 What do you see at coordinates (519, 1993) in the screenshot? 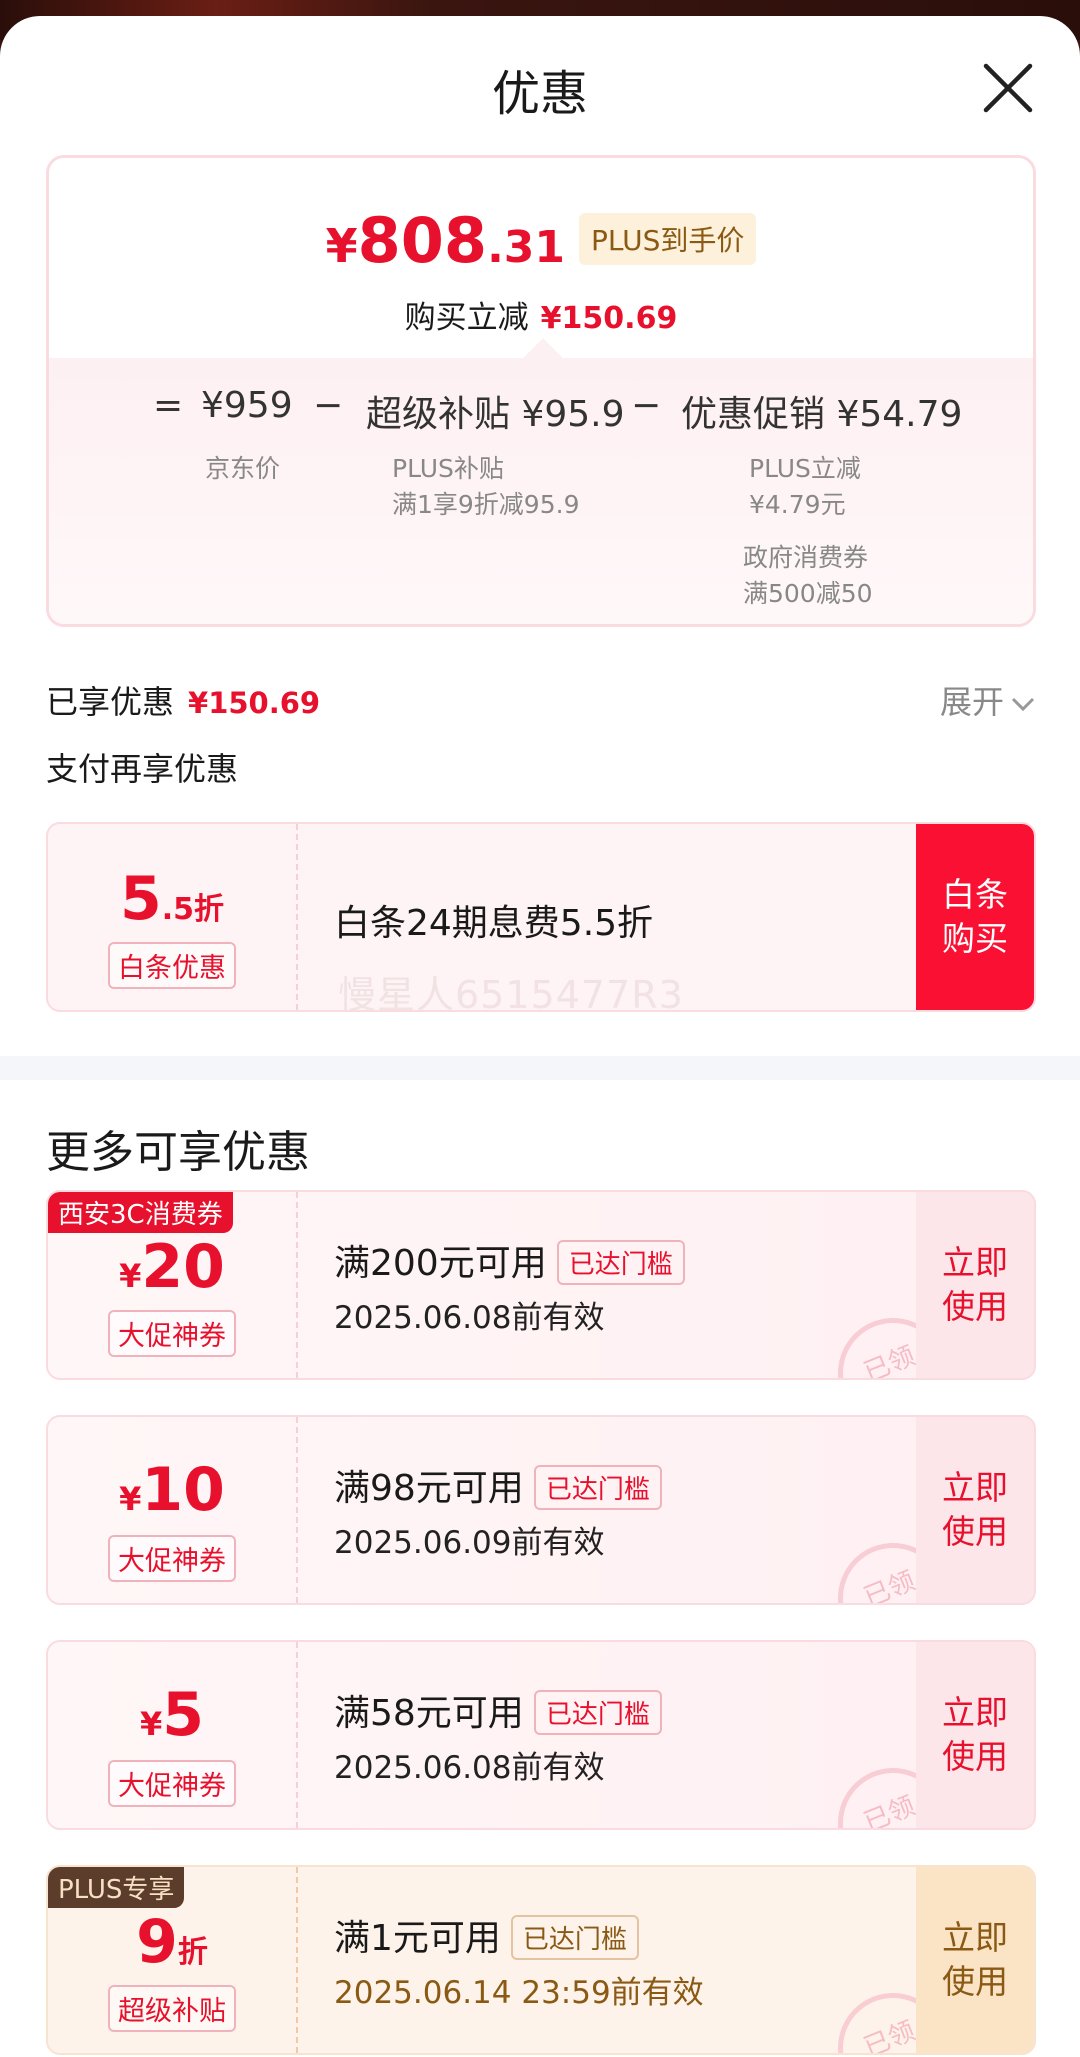
I see `coupon-expiry: 2025.06.14 23:59前有效` at bounding box center [519, 1993].